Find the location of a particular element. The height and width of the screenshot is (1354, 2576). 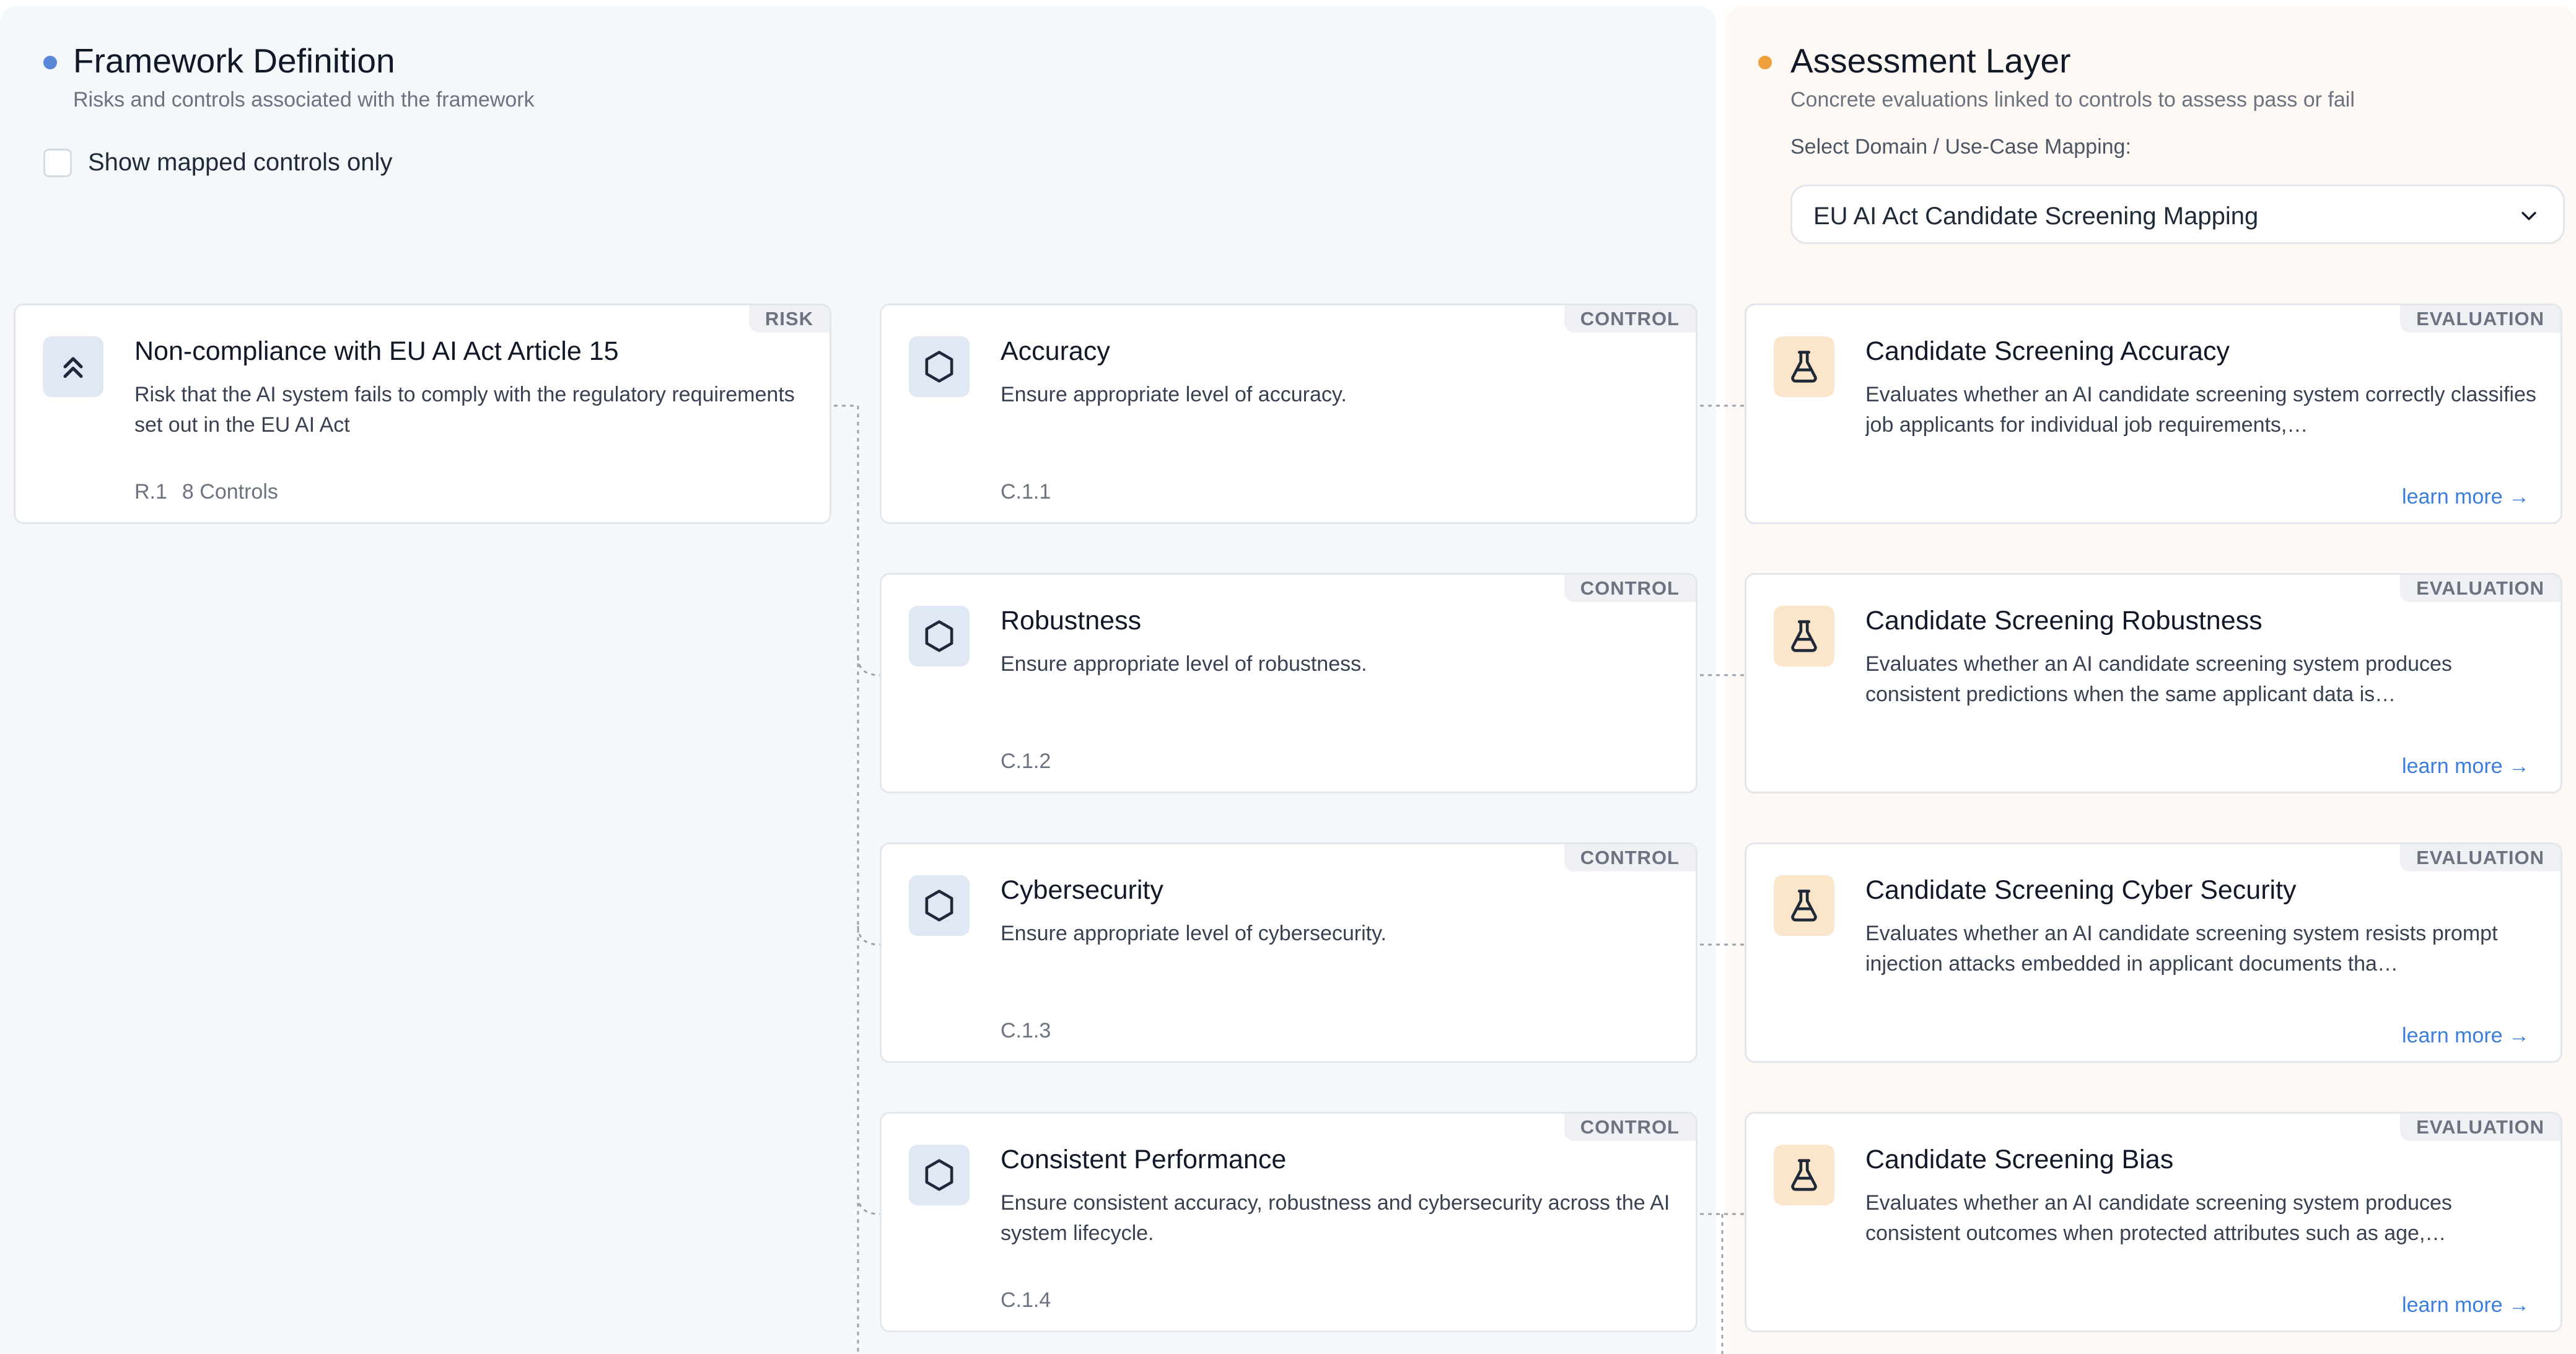

control-id: C.1.1 is located at coordinates (1026, 492).